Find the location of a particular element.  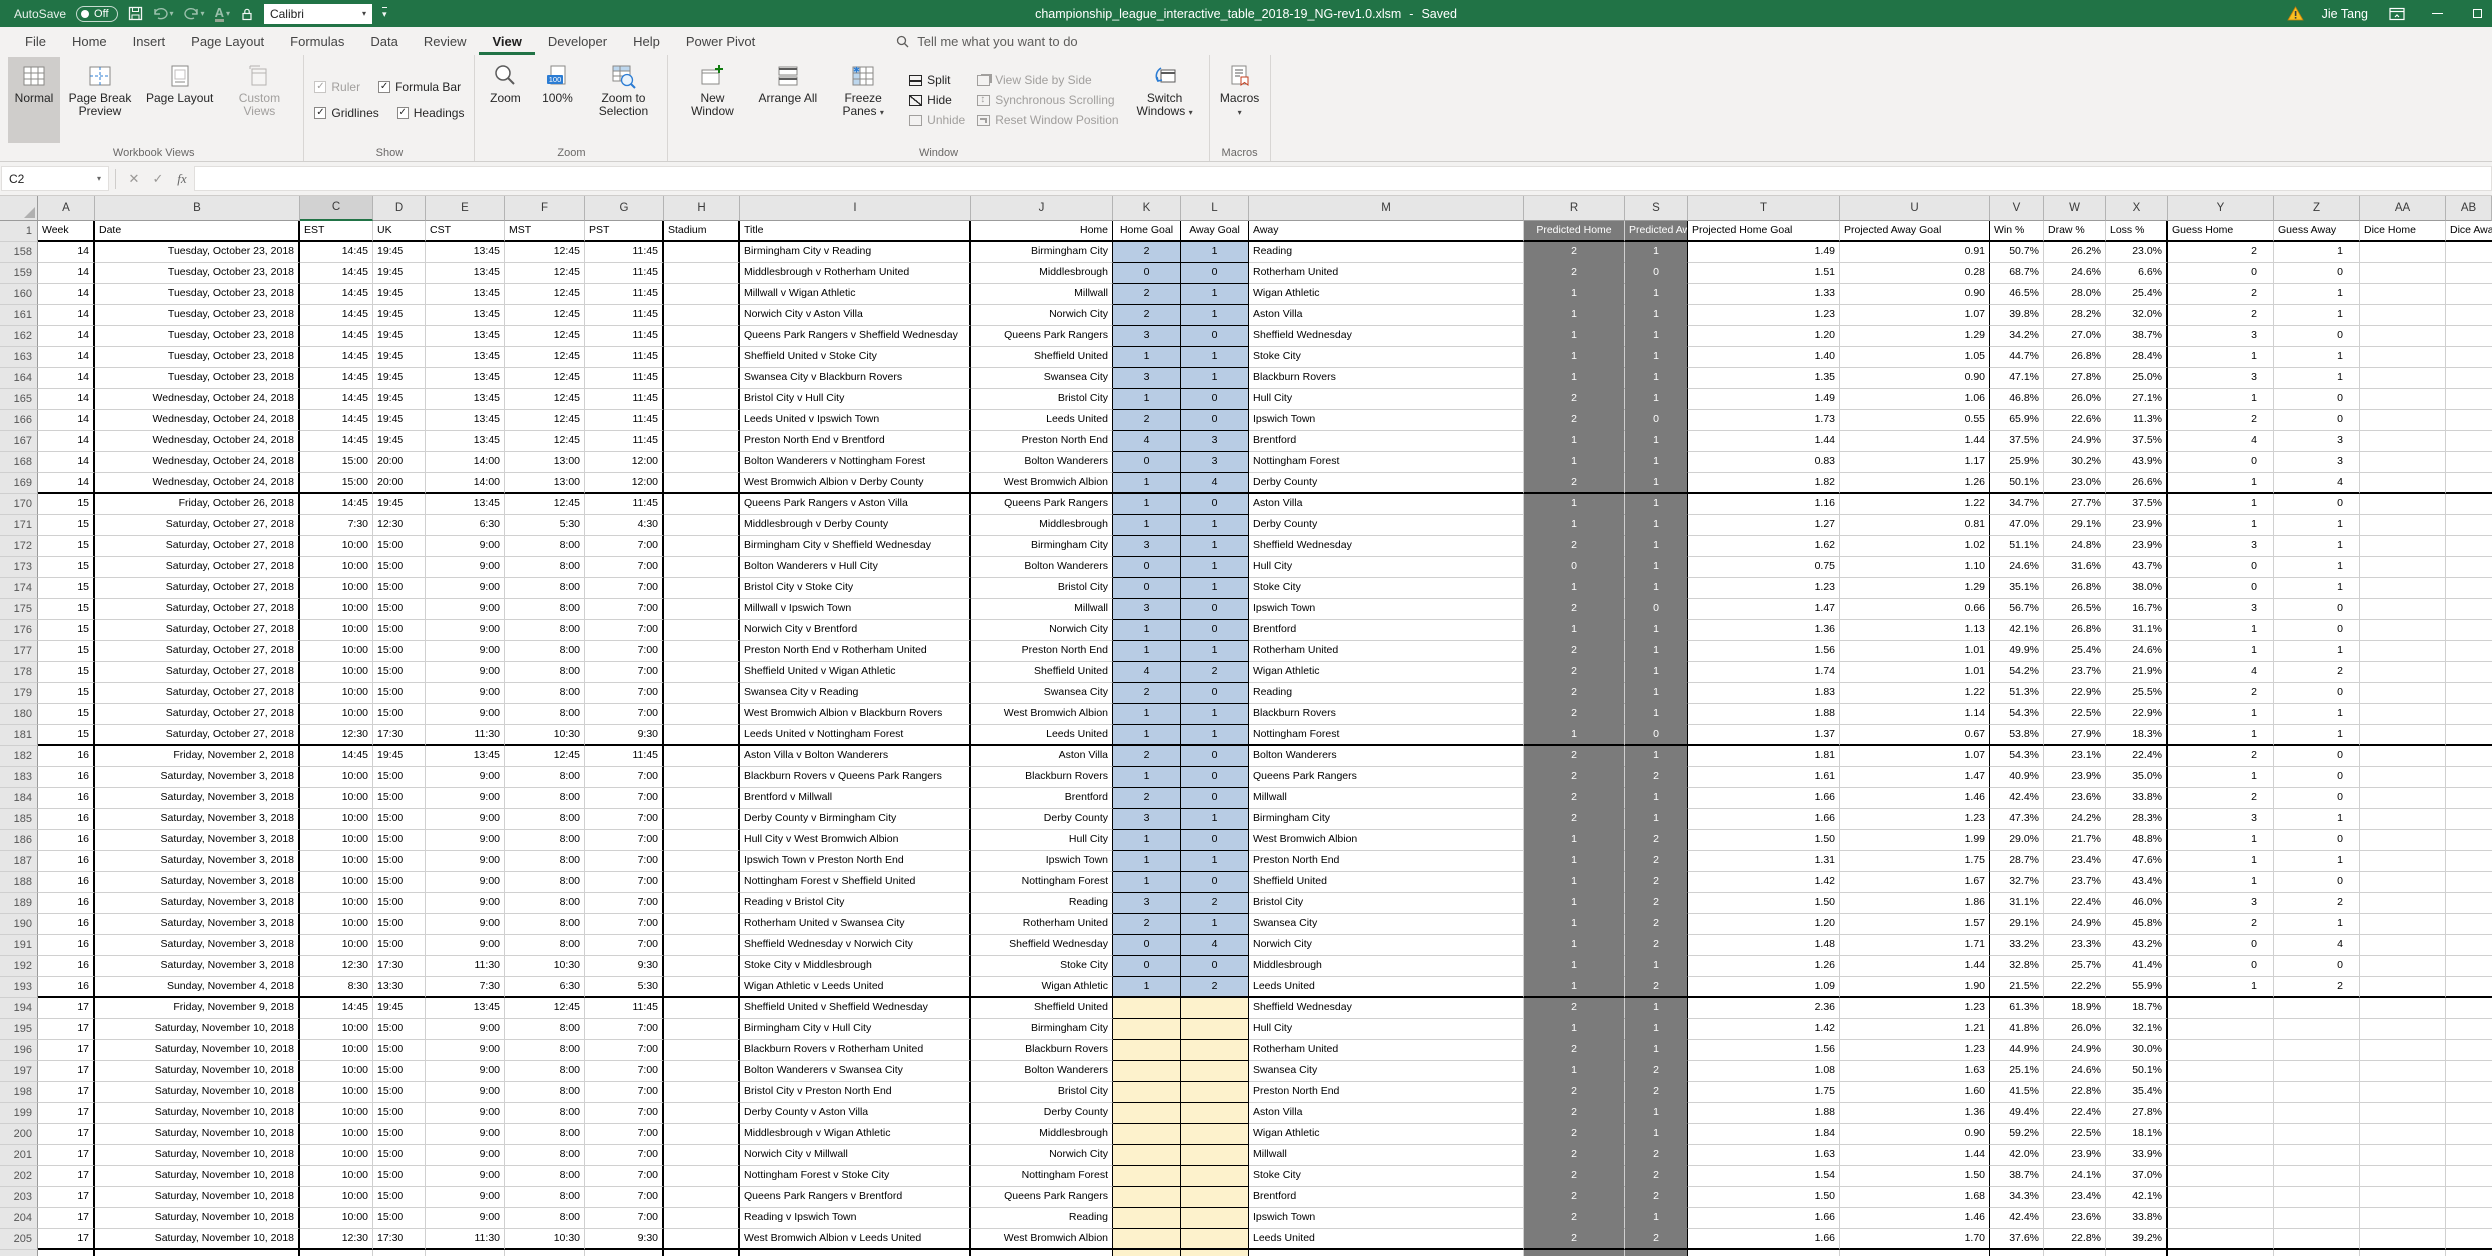

cell-G192: 9:30 is located at coordinates (624, 966).